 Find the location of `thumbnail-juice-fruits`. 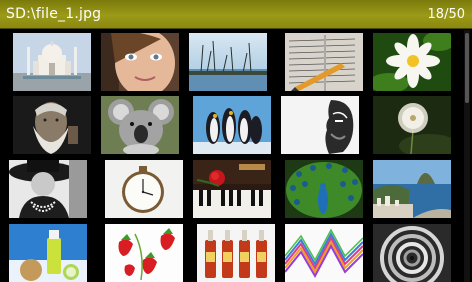

thumbnail-juice-fruits is located at coordinates (48, 253).